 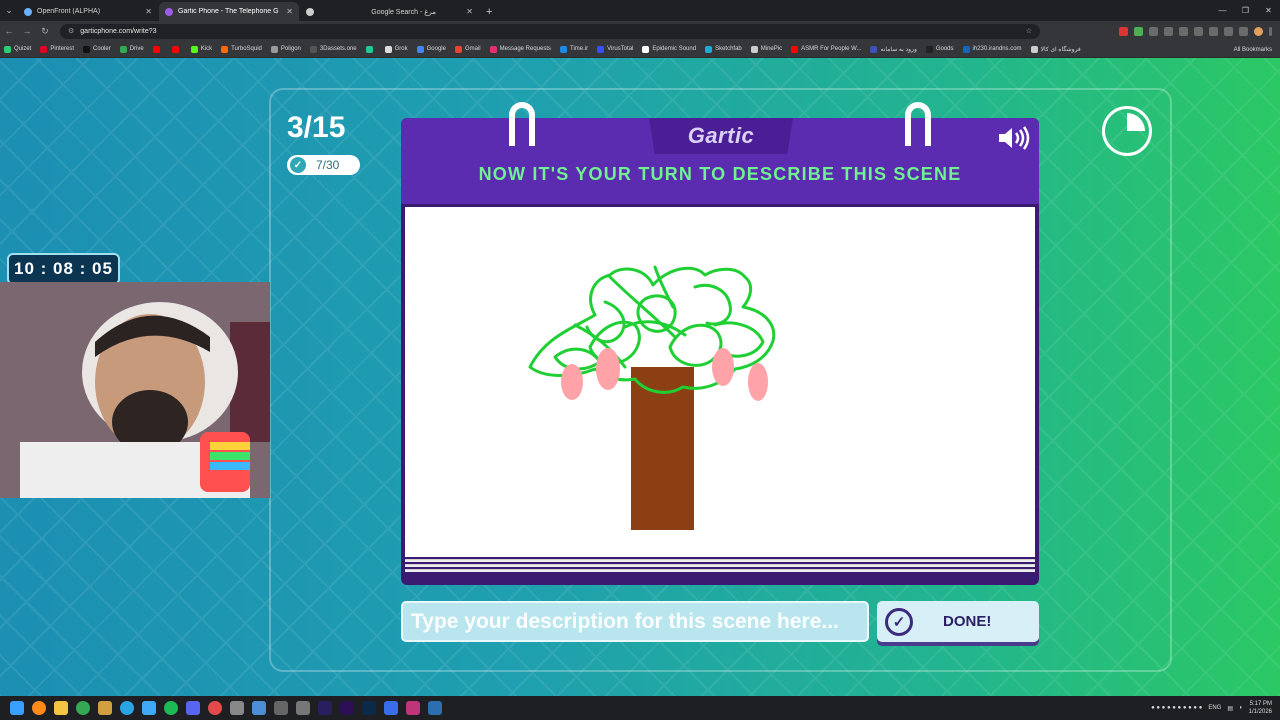 I want to click on browser-tab-3: Google Search - مرغ ✕, so click(x=409, y=11).